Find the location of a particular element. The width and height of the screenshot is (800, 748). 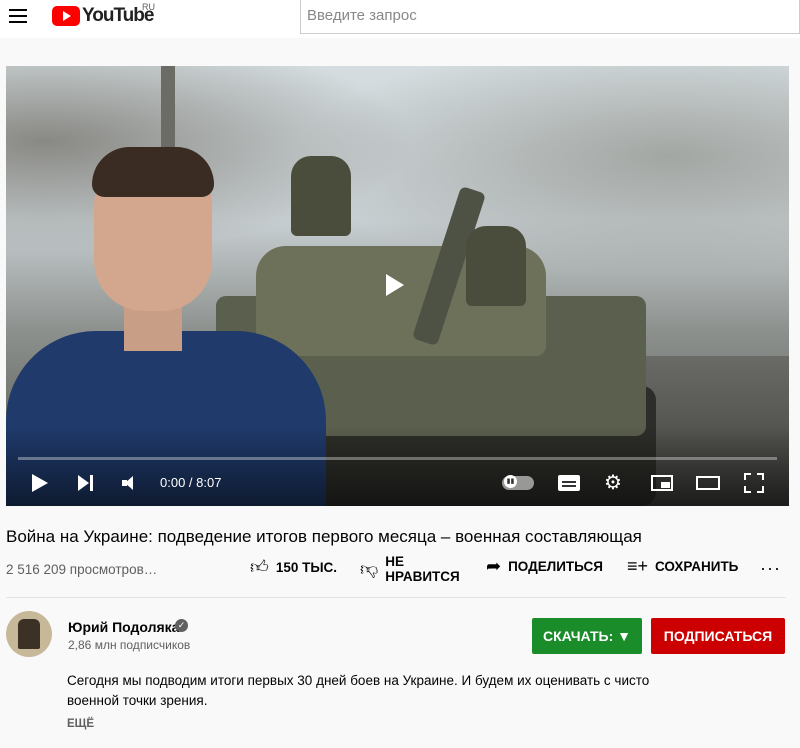

hamburger-menu-icon is located at coordinates (18, 16).